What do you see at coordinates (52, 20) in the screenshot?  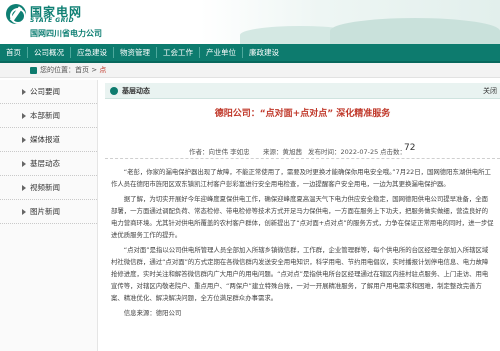 I see `logo-text-en: STATE GRID` at bounding box center [52, 20].